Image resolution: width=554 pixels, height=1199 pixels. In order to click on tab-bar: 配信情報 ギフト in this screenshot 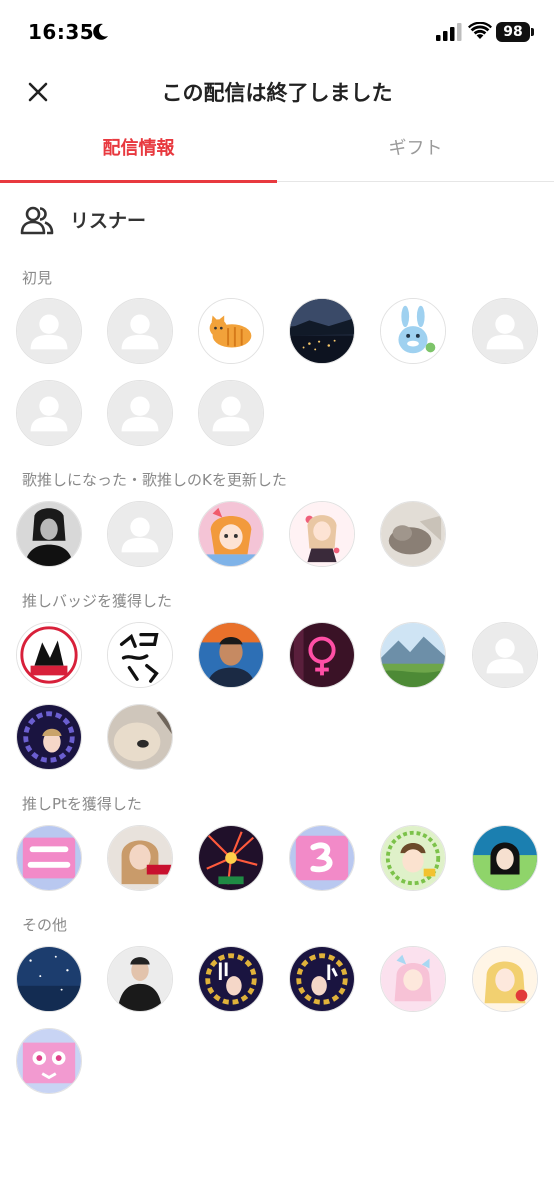, I will do `click(277, 153)`.